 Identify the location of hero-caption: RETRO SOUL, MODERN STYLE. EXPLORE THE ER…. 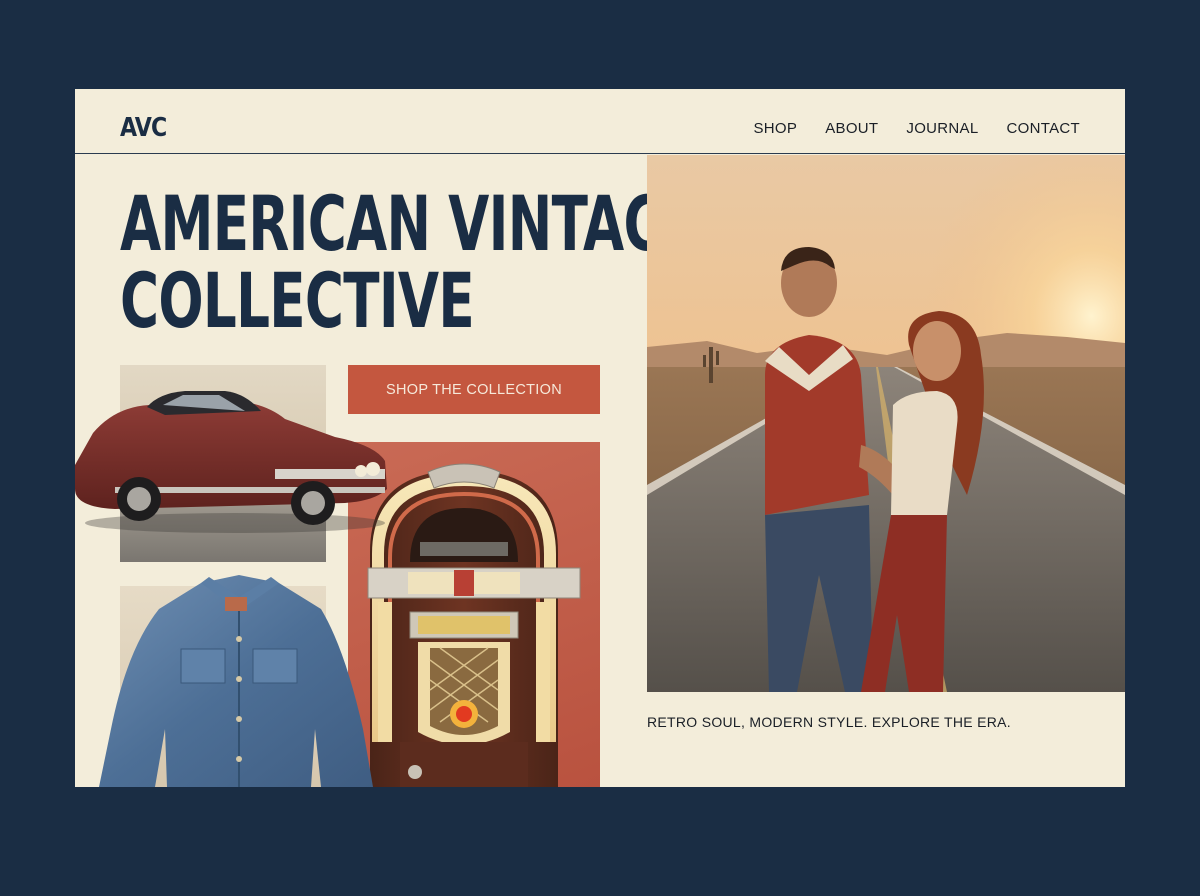
(829, 722).